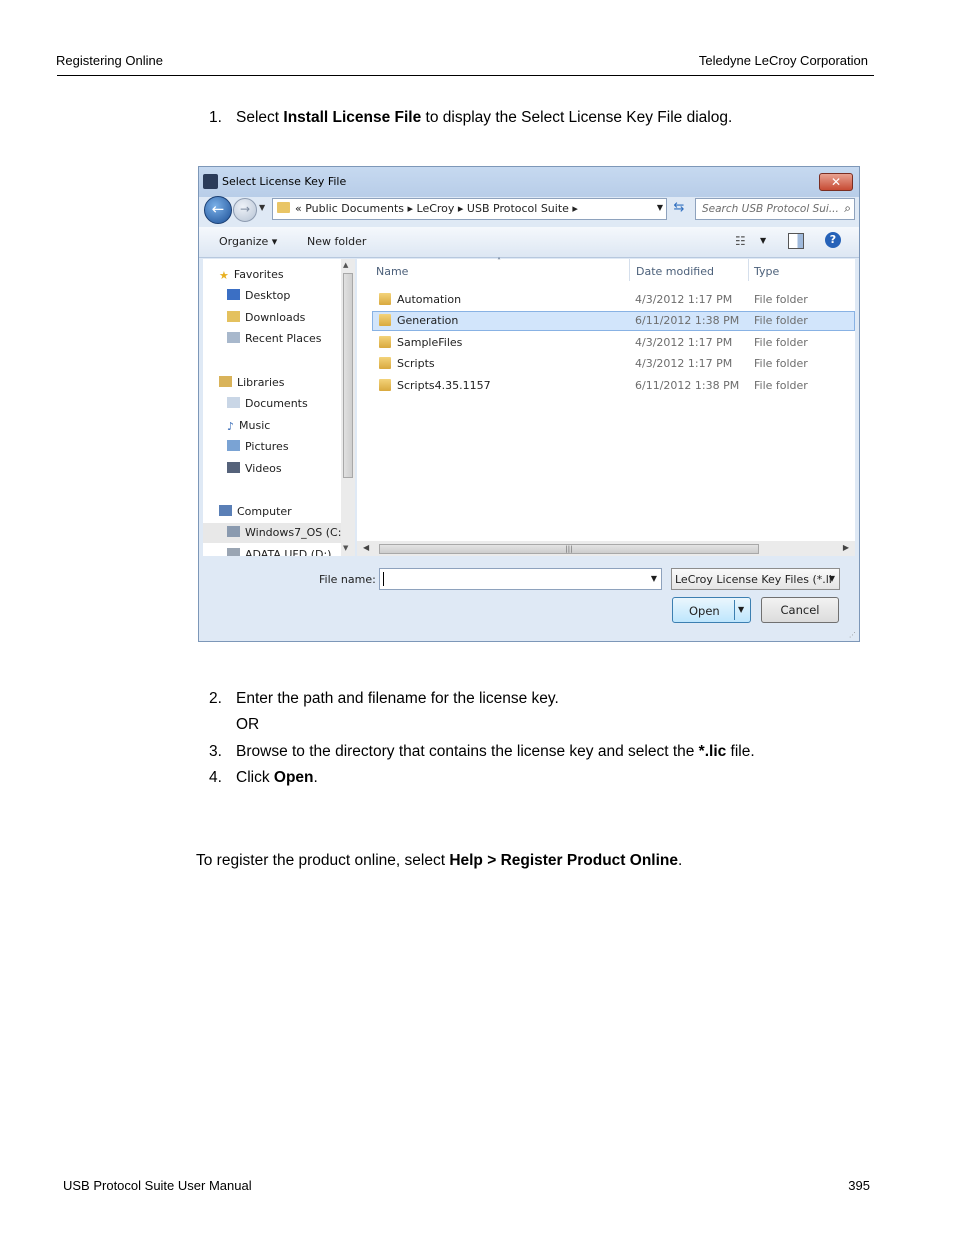  I want to click on scroll-left-icon: ◀, so click(366, 547).